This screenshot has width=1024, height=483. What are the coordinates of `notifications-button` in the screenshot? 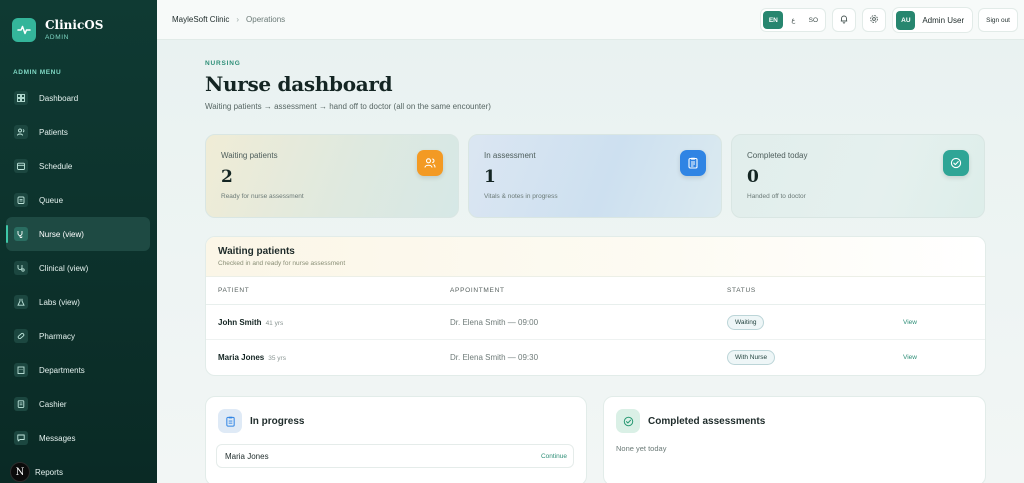 It's located at (844, 20).